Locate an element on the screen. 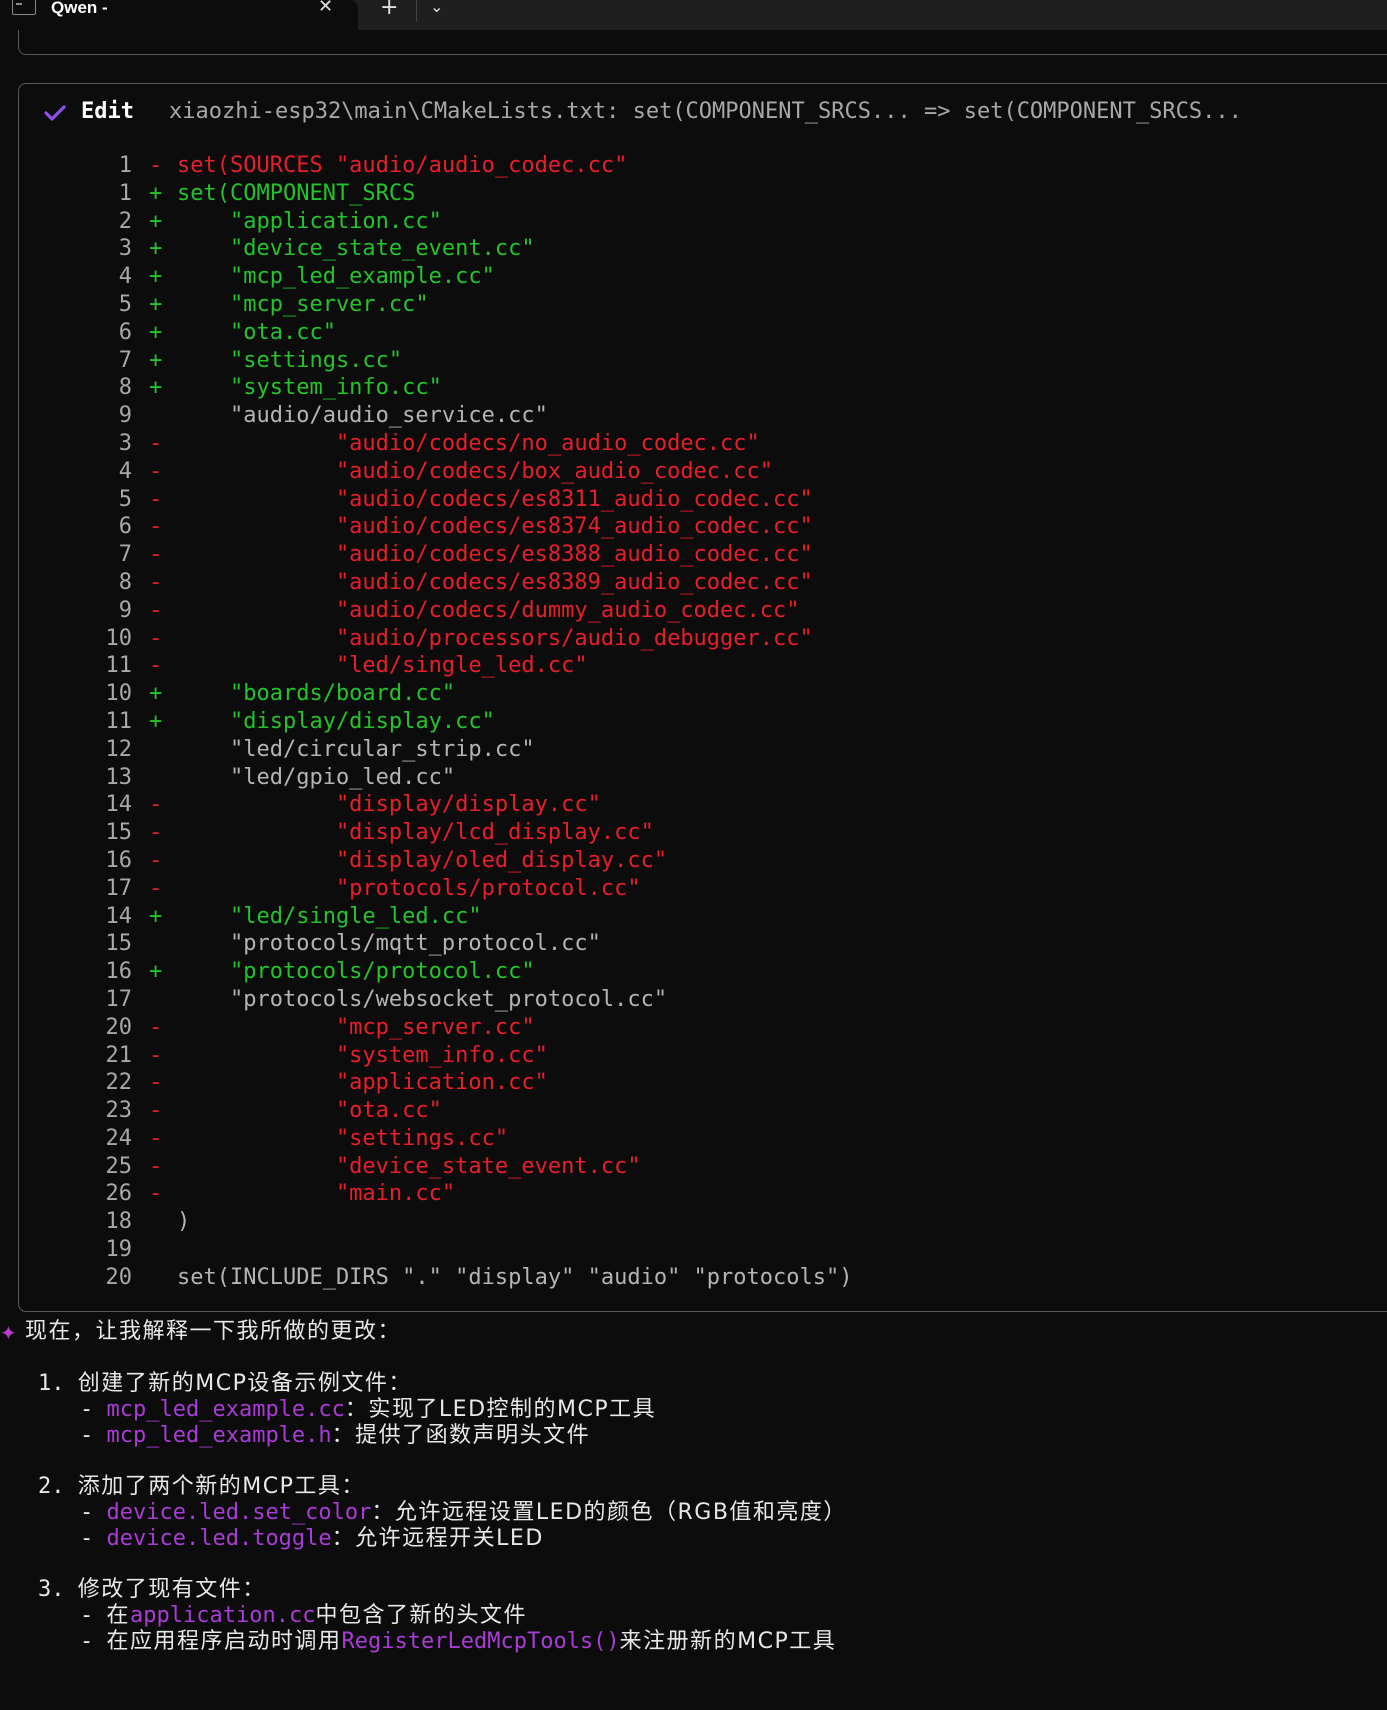 The image size is (1387, 1710). diff-code: "application.cc" is located at coordinates (309, 221).